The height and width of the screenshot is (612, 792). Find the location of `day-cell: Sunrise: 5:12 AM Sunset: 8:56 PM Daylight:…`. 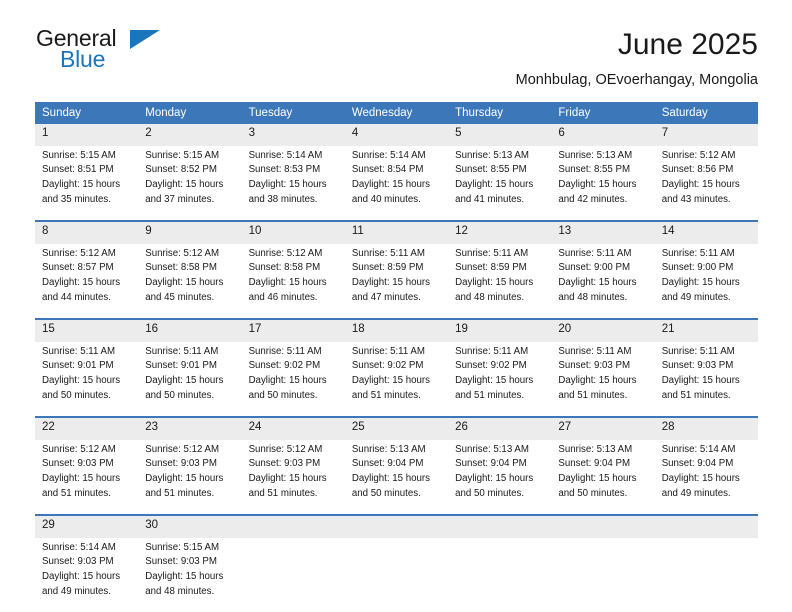

day-cell: Sunrise: 5:12 AM Sunset: 8:56 PM Daylight:… is located at coordinates (706, 182).